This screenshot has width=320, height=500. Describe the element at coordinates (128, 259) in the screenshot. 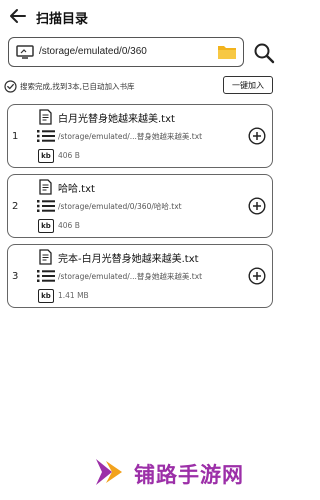

I see `file-name: 完本-白月光替身她越来越美.txt` at that location.